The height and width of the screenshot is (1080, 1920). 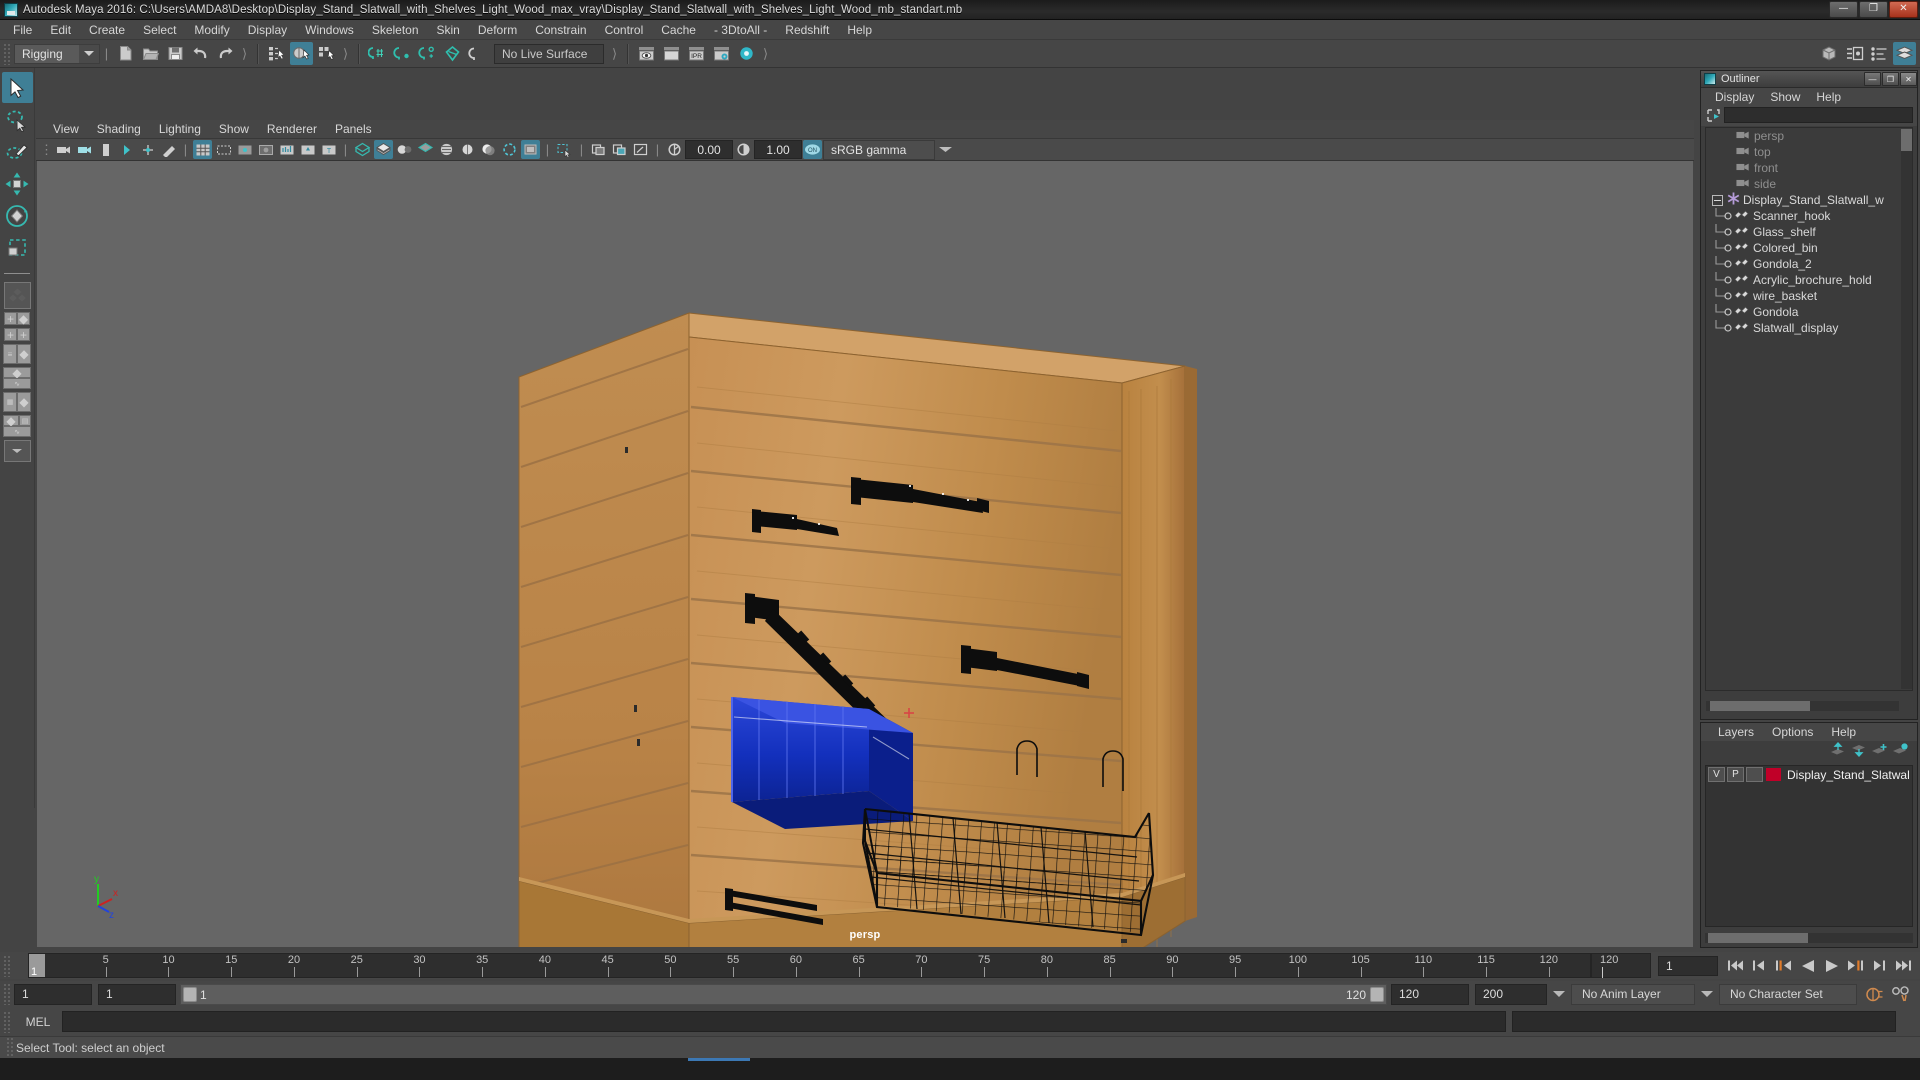 What do you see at coordinates (778, 149) in the screenshot?
I see `gamma-field: 1.00` at bounding box center [778, 149].